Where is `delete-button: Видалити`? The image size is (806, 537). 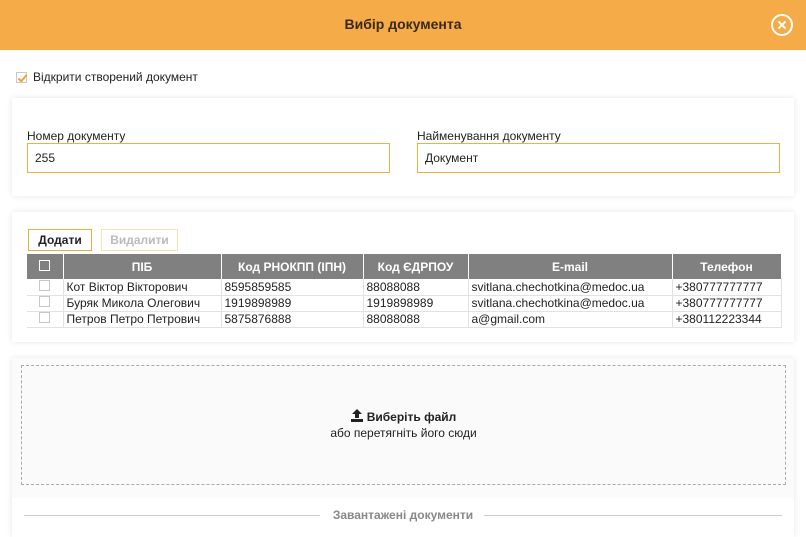 delete-button: Видалити is located at coordinates (139, 240).